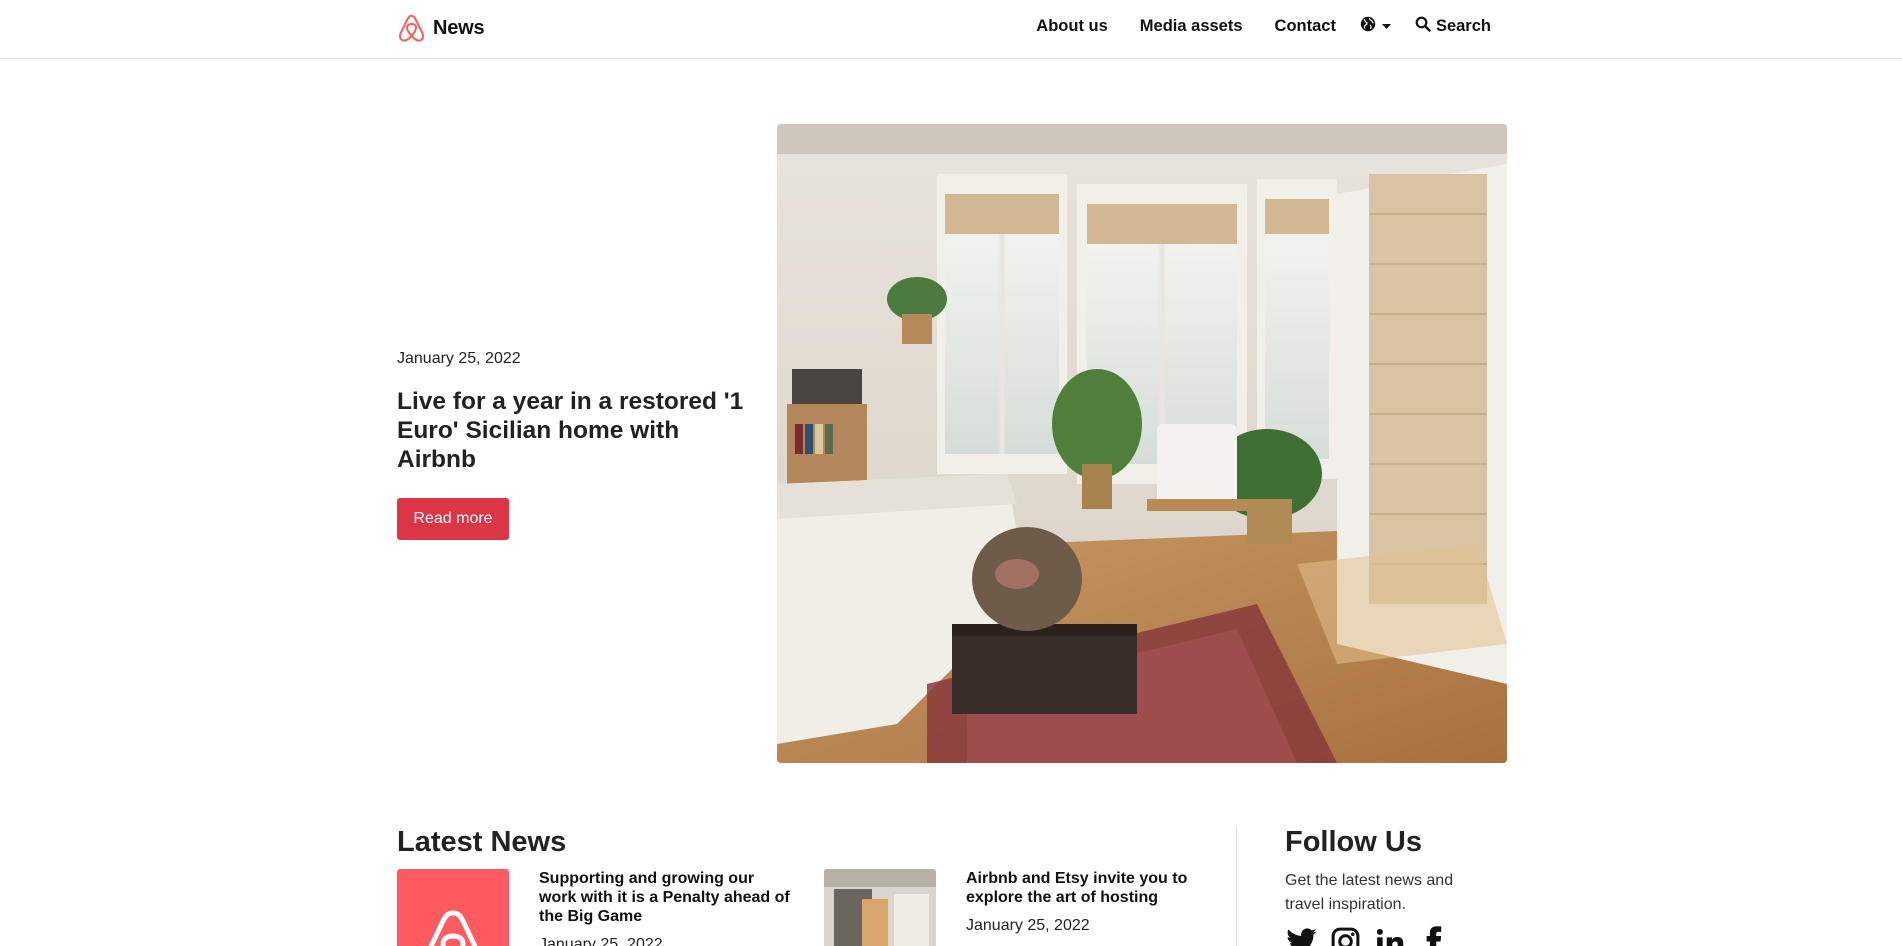 Image resolution: width=1902 pixels, height=946 pixels. What do you see at coordinates (459, 358) in the screenshot?
I see `hero-date: January 25, 2022` at bounding box center [459, 358].